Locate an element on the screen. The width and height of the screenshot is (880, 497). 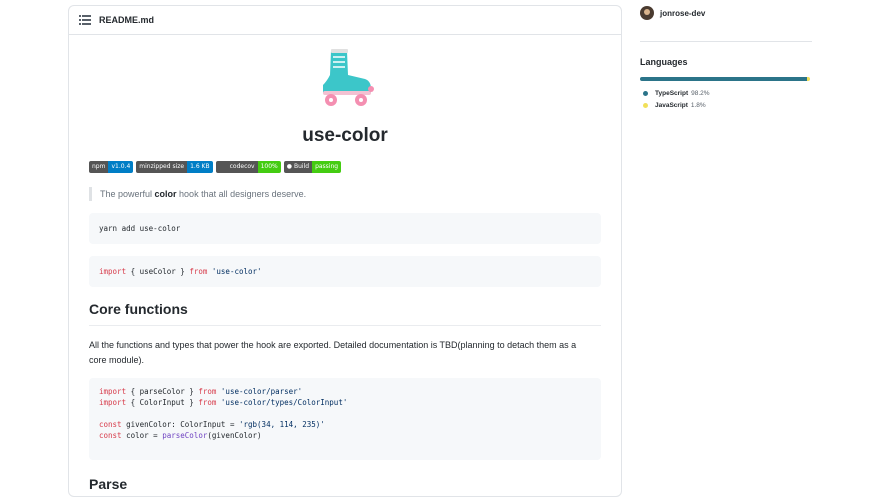
install-code-block: yarn add use-color is located at coordinates (345, 228).